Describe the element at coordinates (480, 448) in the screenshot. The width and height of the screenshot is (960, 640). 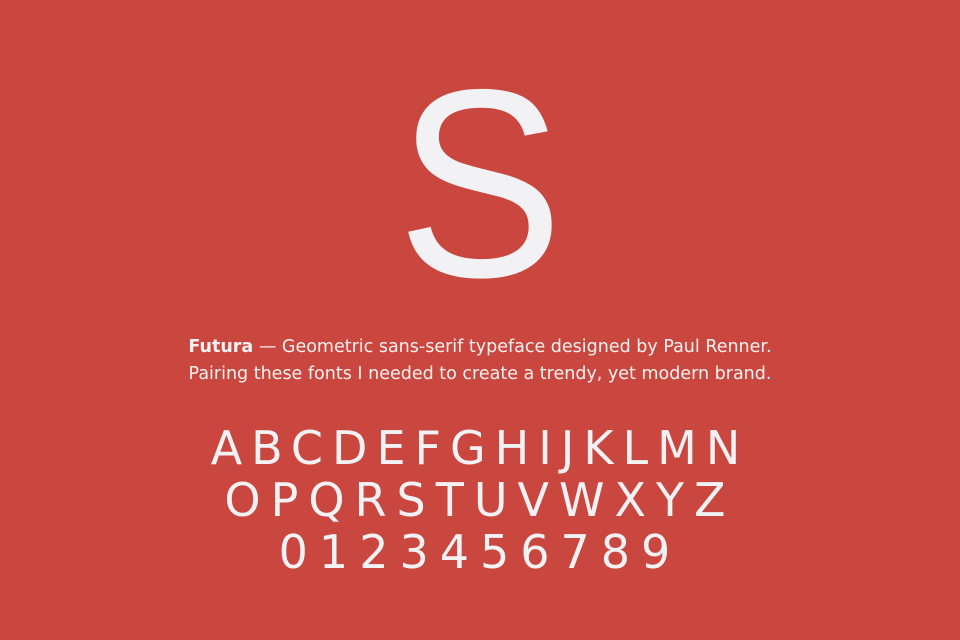
I see `alphabet-row-a-n: ABCDEFGHIJKLMN` at that location.